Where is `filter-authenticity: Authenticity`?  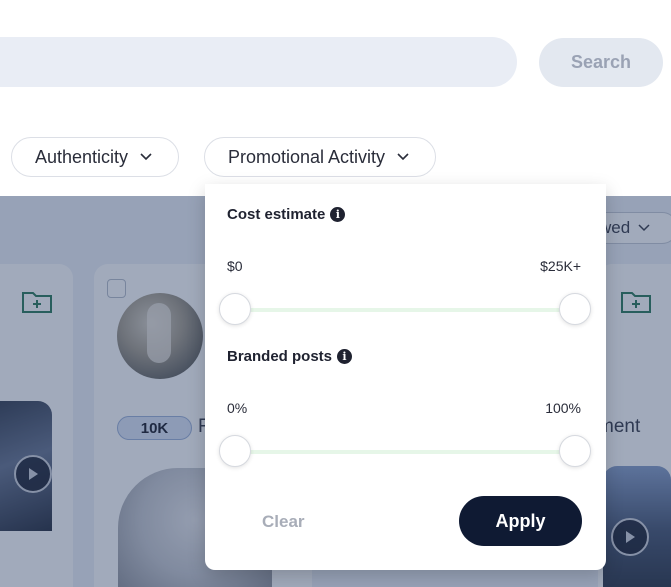
filter-authenticity: Authenticity is located at coordinates (95, 157).